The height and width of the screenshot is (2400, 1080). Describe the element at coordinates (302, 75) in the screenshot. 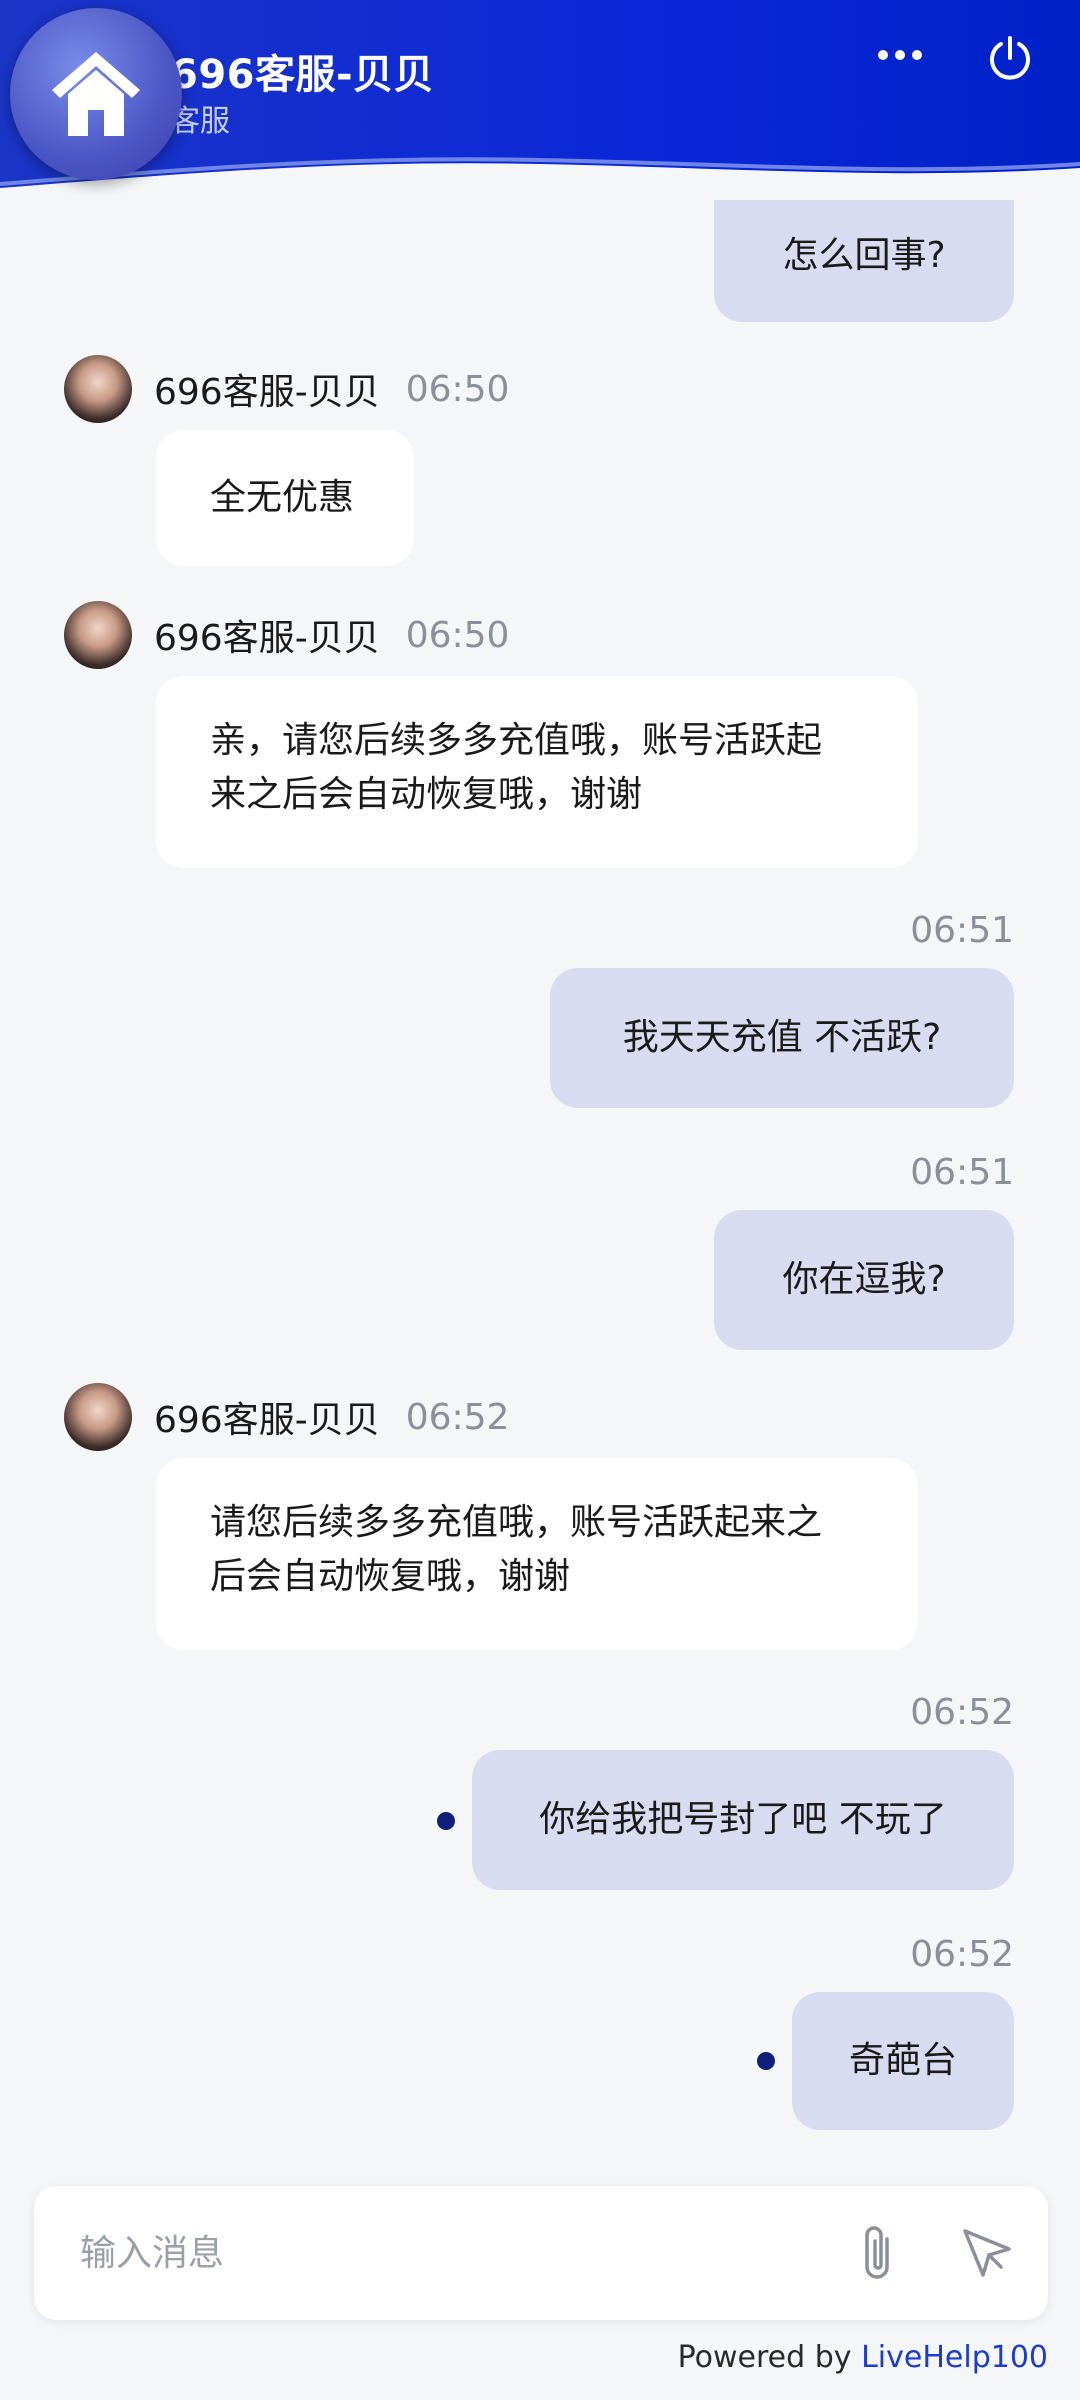

I see `chat-title: 696客服-贝贝` at that location.